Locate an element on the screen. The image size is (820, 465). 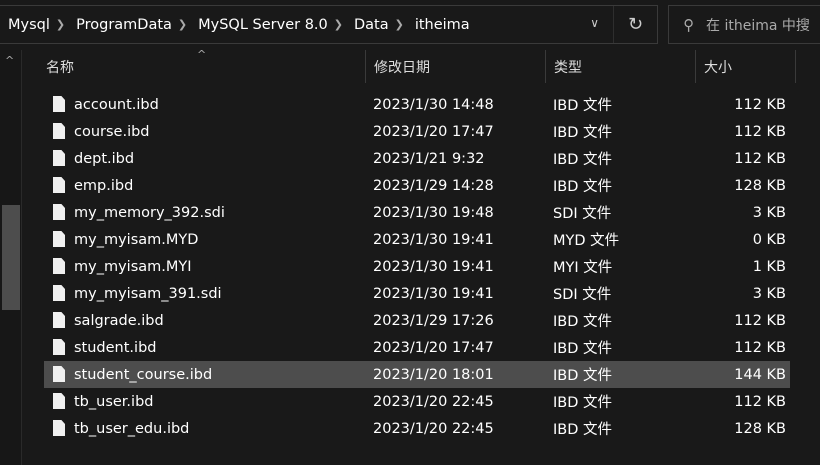
column-header-size: 大小 is located at coordinates (746, 66).